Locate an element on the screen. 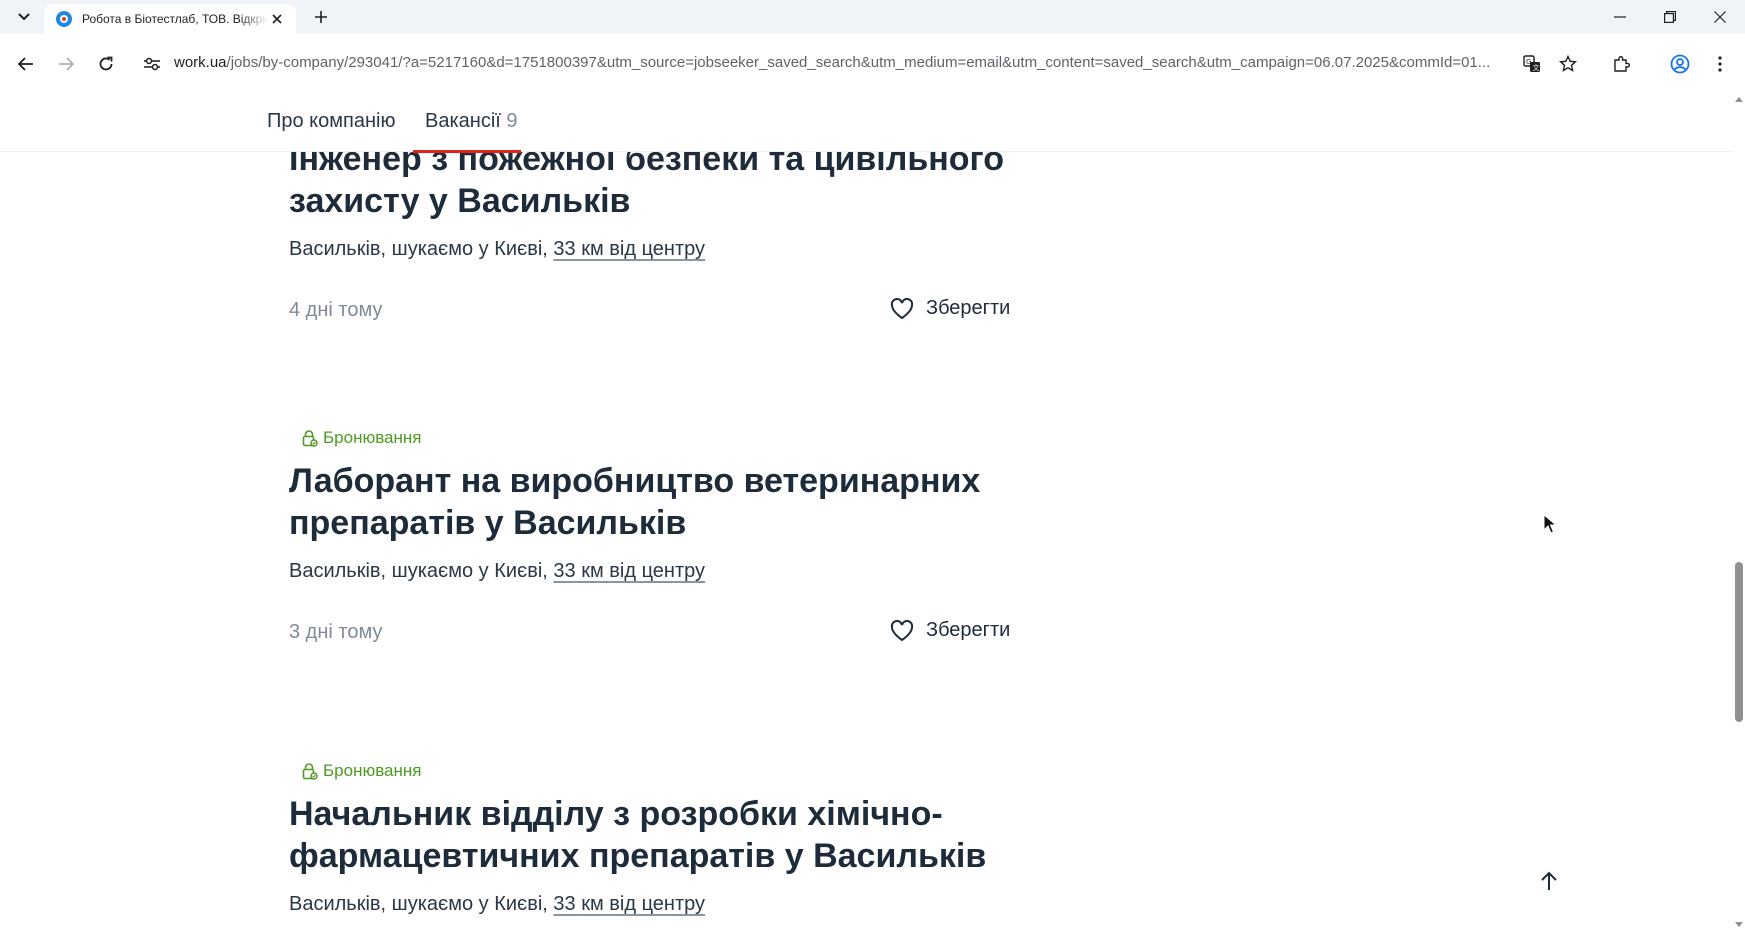  company-sticky-nav: Про компанію Вакансії 9 is located at coordinates (866, 123).